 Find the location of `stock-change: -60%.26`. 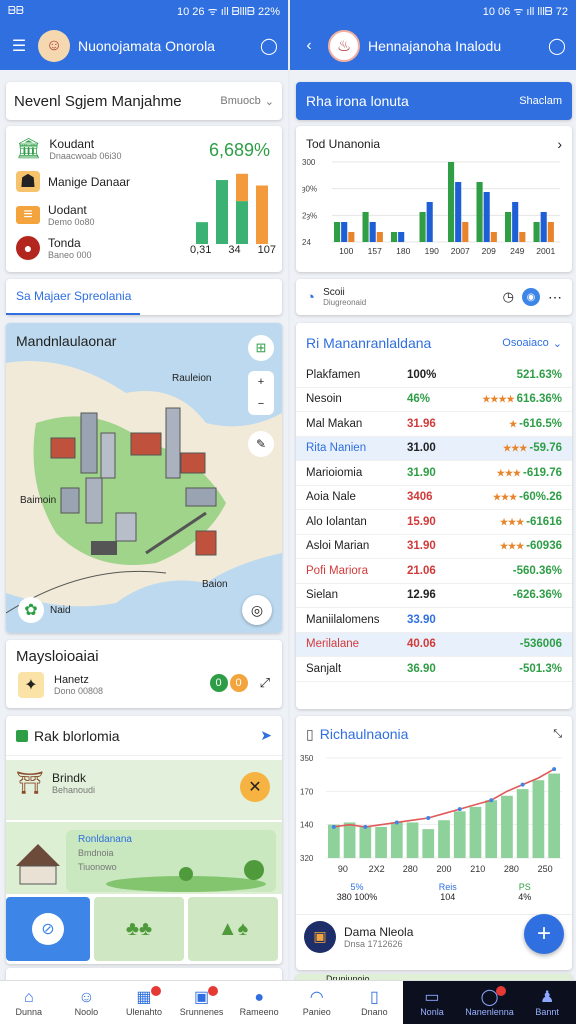

stock-change: -60%.26 is located at coordinates (540, 497).